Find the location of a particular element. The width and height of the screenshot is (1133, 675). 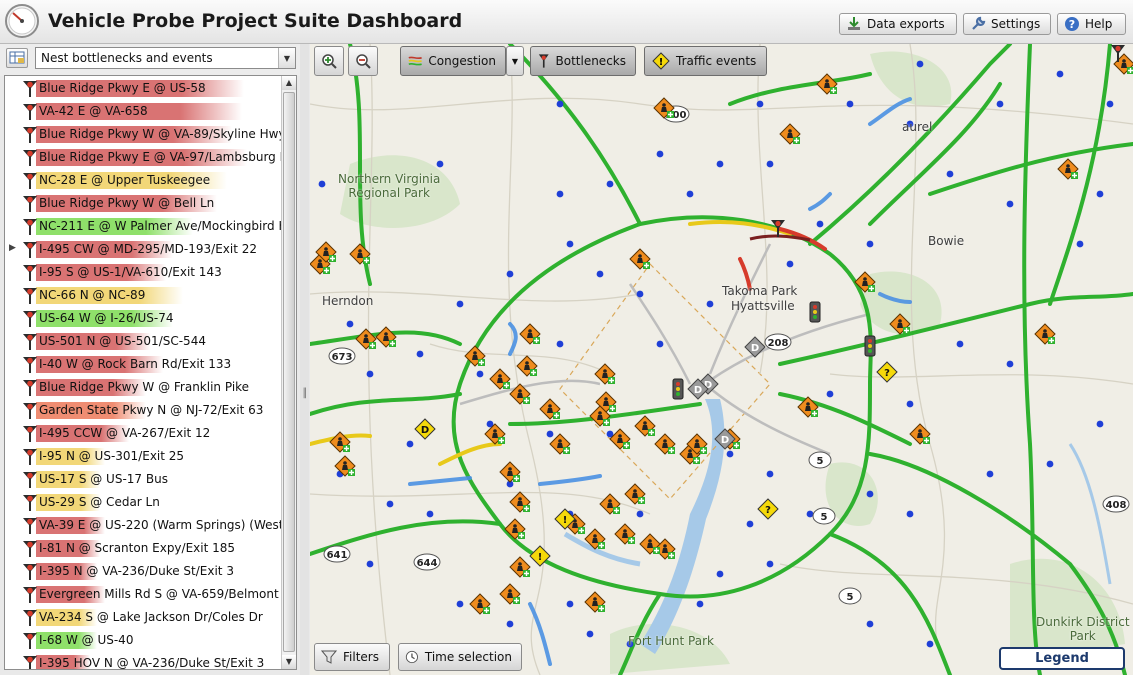

bottleneck-label: VA-234 S @ Lake Jackson Dr/Coles Dr is located at coordinates (151, 617).